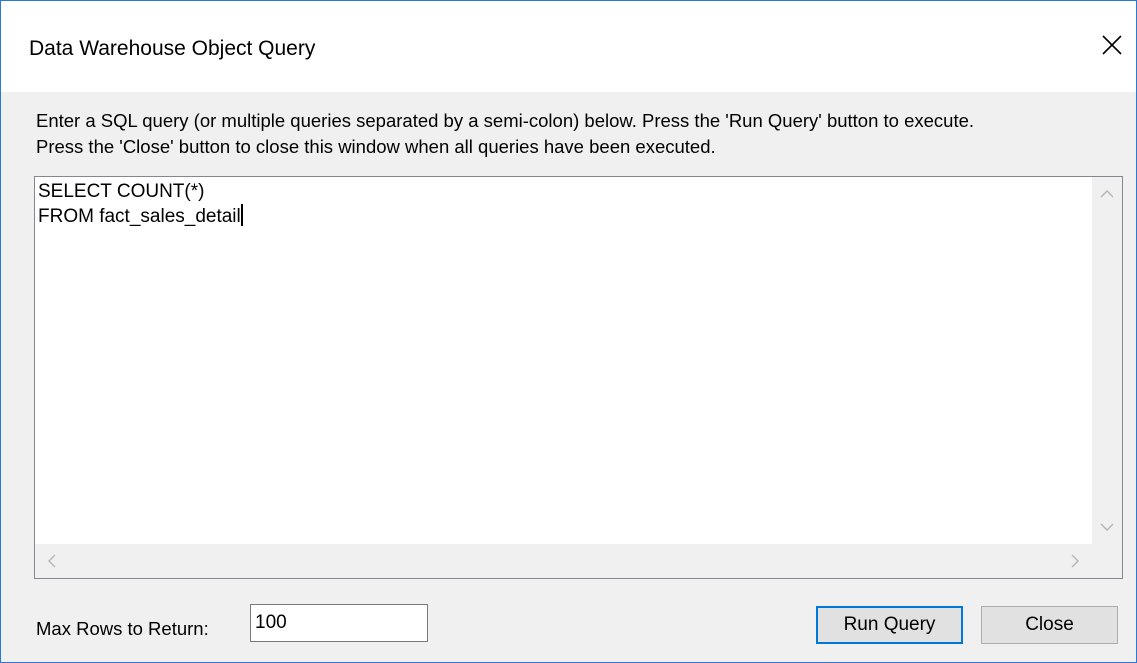 The height and width of the screenshot is (663, 1137). What do you see at coordinates (172, 48) in the screenshot?
I see `window-title: Data Warehouse Object Query` at bounding box center [172, 48].